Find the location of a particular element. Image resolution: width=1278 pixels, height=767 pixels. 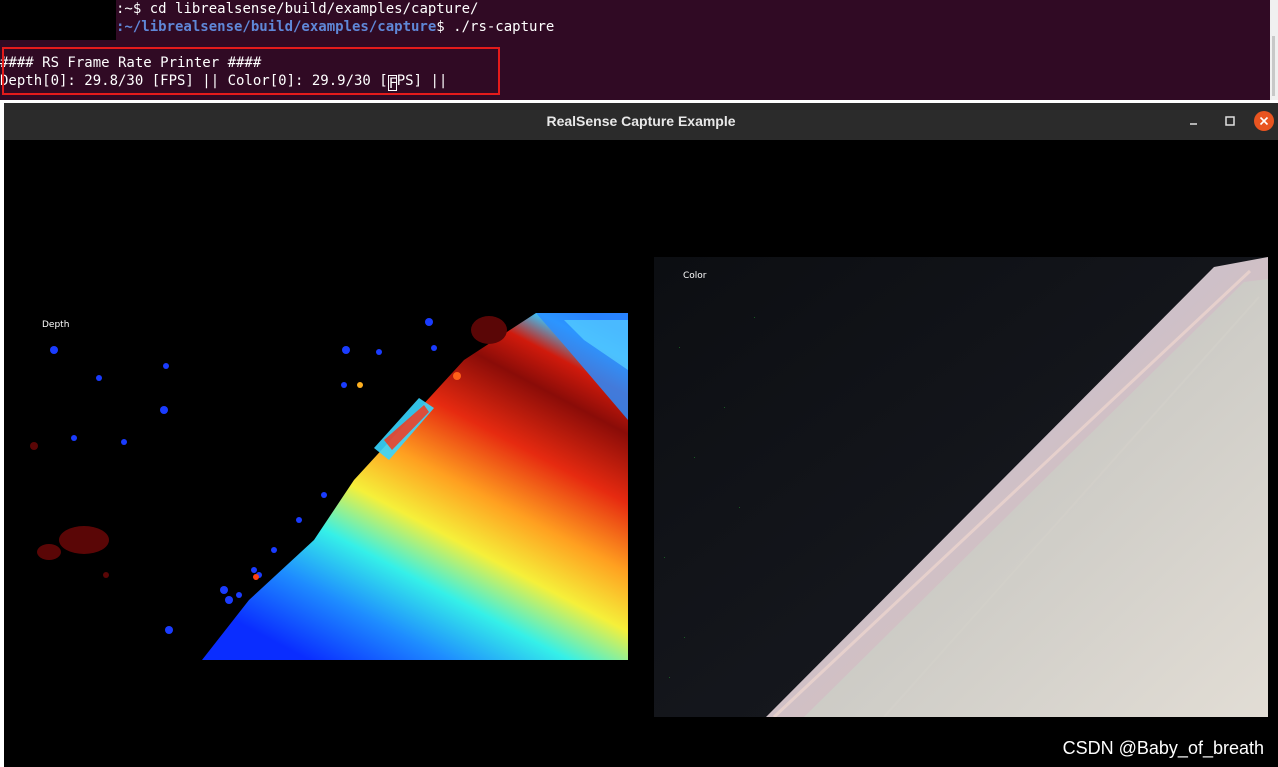

minimize-icon is located at coordinates (1193, 124).